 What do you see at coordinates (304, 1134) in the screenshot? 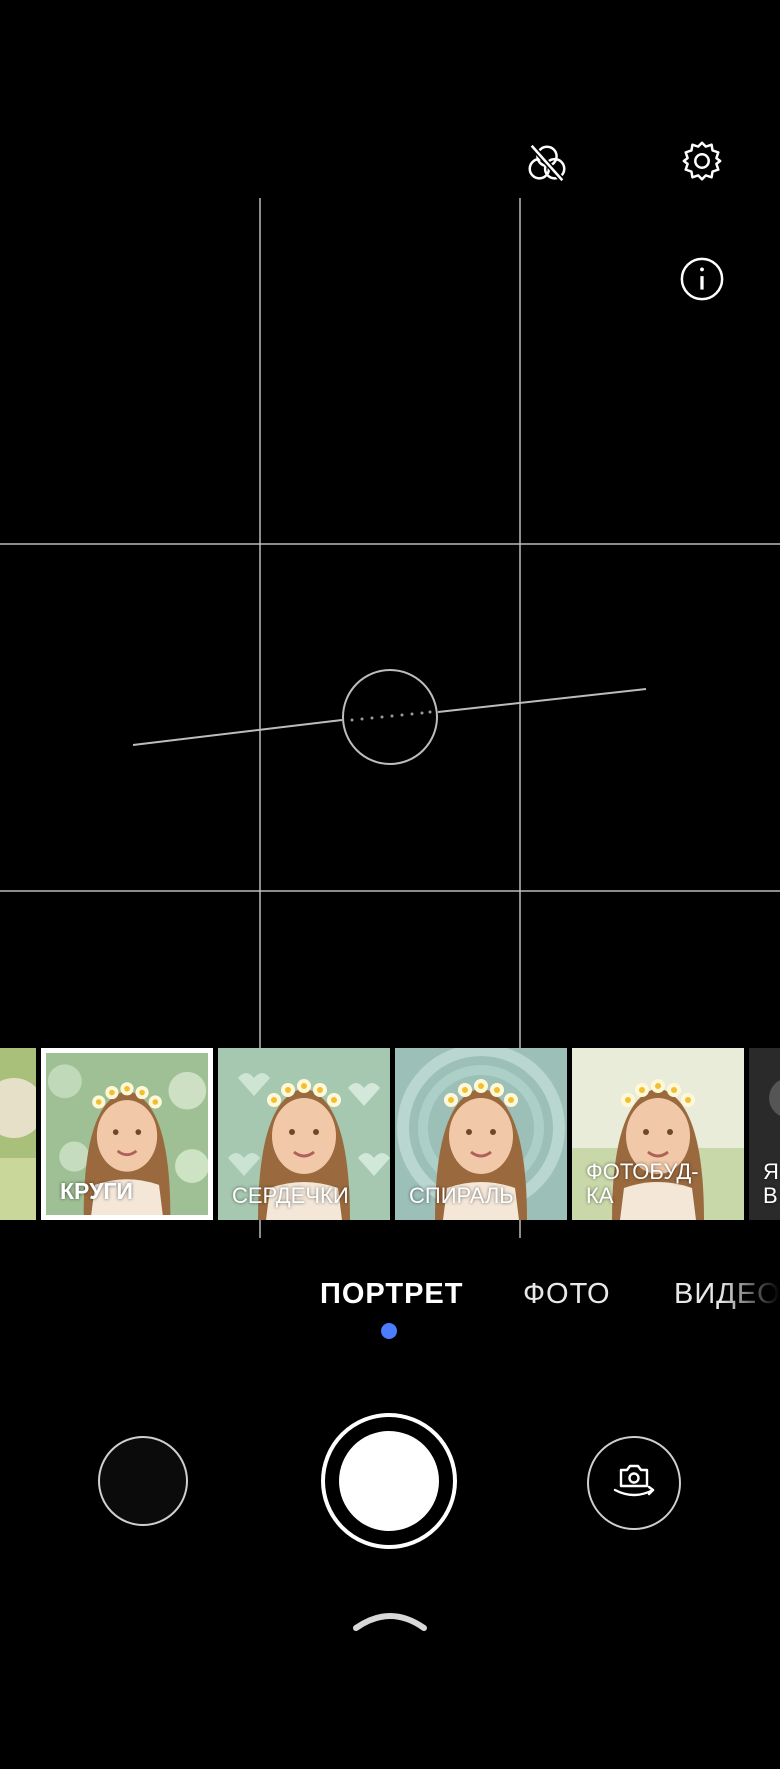
I see `filter-thumb-hearts: СЕРДЕЧКИ` at bounding box center [304, 1134].